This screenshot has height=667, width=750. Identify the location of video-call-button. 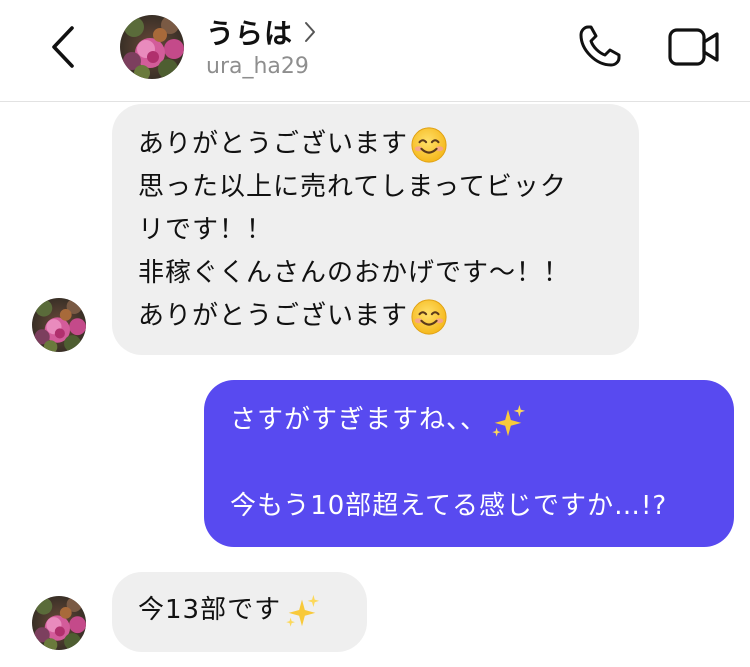
(694, 47).